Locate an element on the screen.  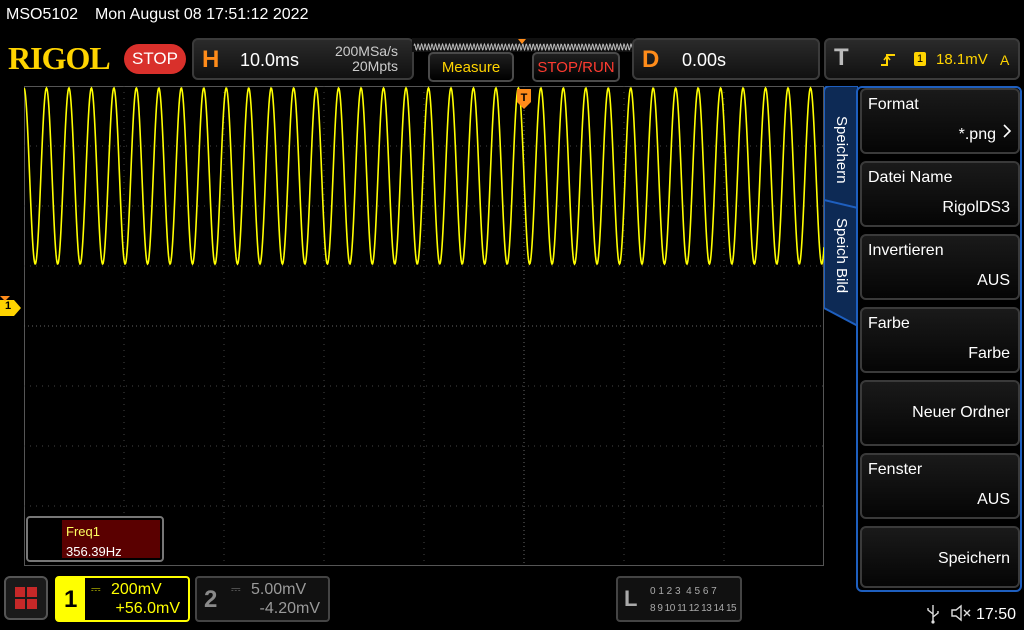
menu-neuer-ordner: Neuer Ordner is located at coordinates (940, 413).